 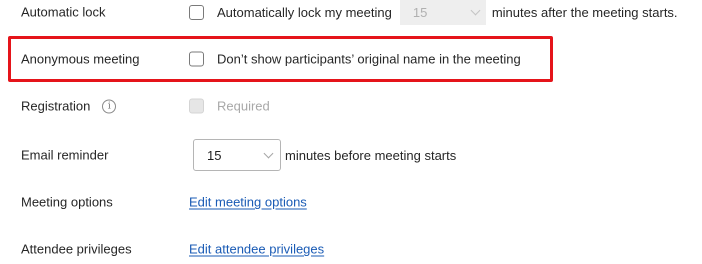 I want to click on email-reminder-control: 15 minutes before meeting starts, so click(x=324, y=155).